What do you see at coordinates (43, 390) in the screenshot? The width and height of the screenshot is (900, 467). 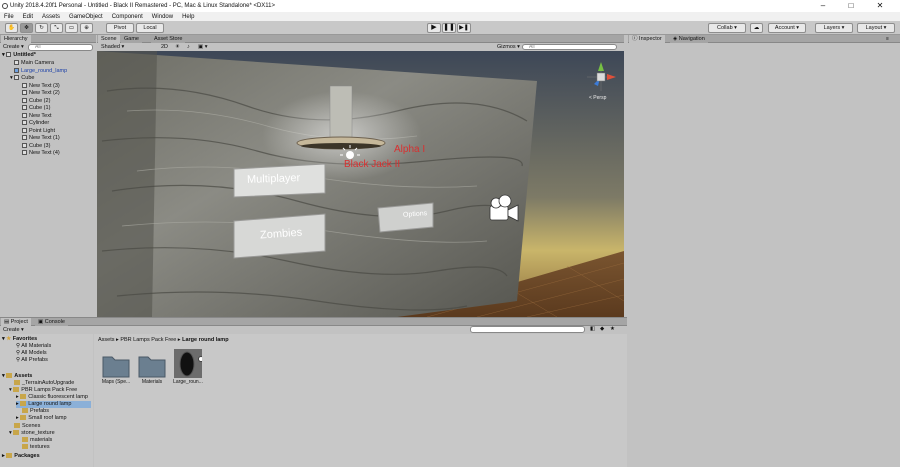 I see `folder-pbr-lamps: ▾ PBR Lamps Pack Free` at bounding box center [43, 390].